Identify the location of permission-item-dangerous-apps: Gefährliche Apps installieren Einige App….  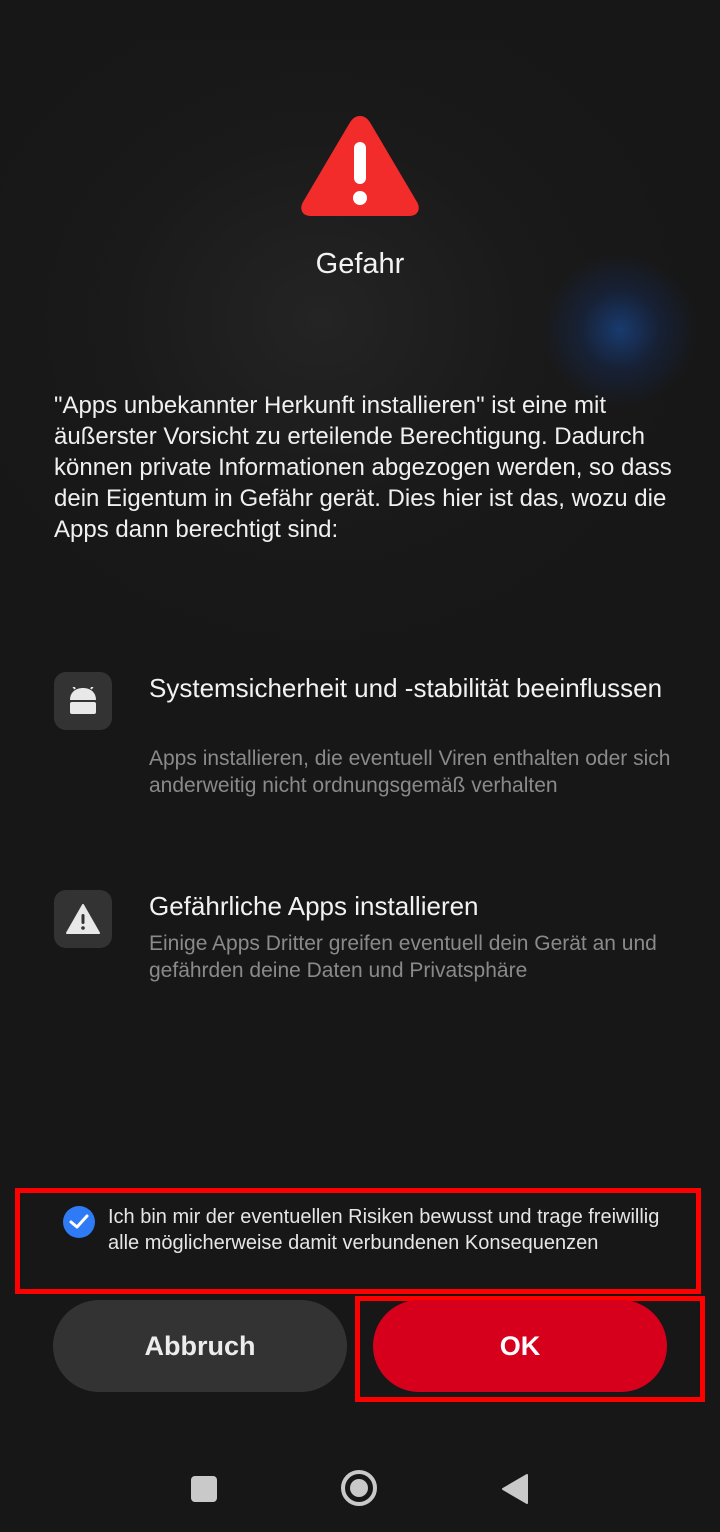
(369, 940).